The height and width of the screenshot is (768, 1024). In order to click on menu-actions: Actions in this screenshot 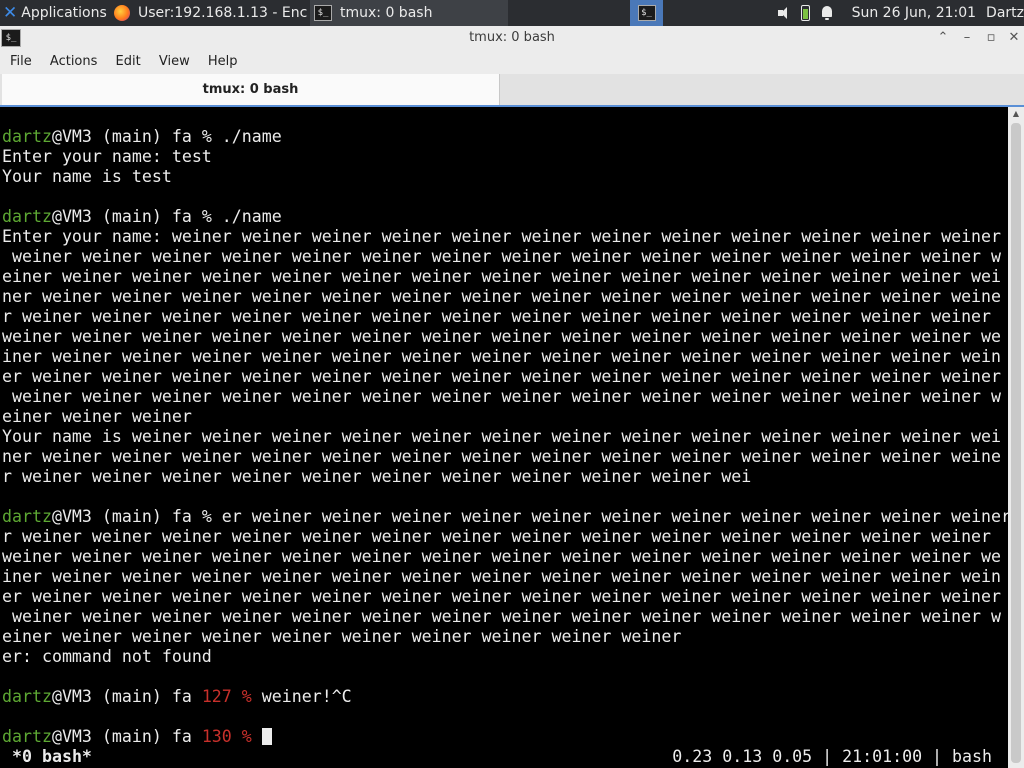, I will do `click(74, 62)`.